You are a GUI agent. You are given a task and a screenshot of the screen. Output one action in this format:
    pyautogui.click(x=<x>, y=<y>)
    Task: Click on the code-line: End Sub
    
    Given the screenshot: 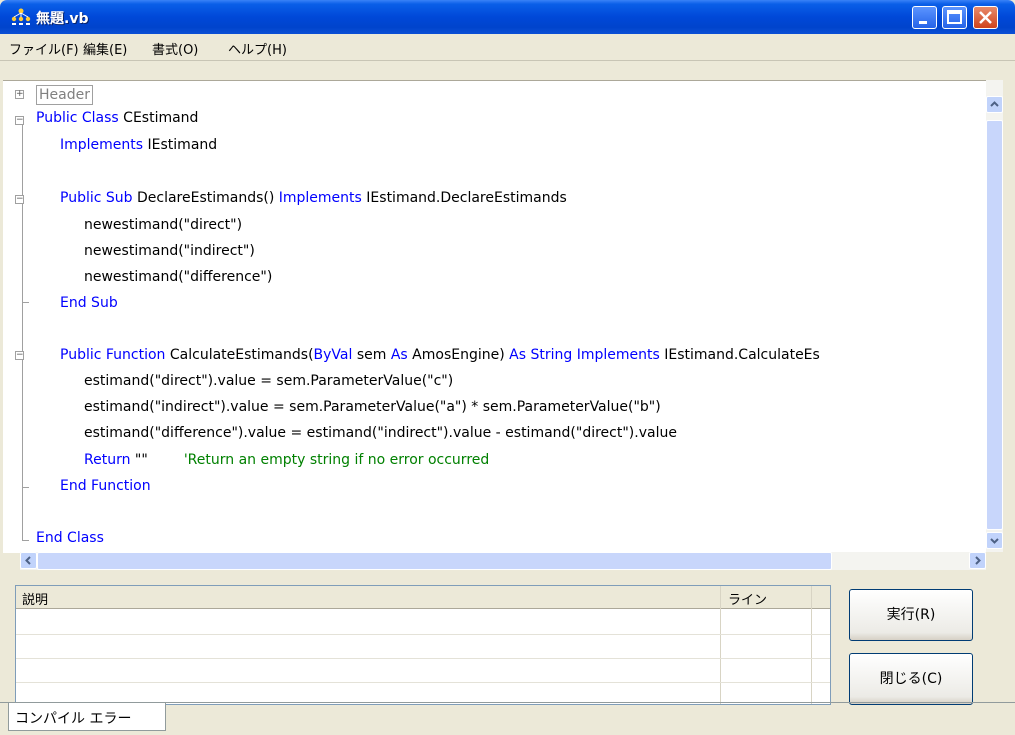 What is the action you would take?
    pyautogui.click(x=89, y=303)
    